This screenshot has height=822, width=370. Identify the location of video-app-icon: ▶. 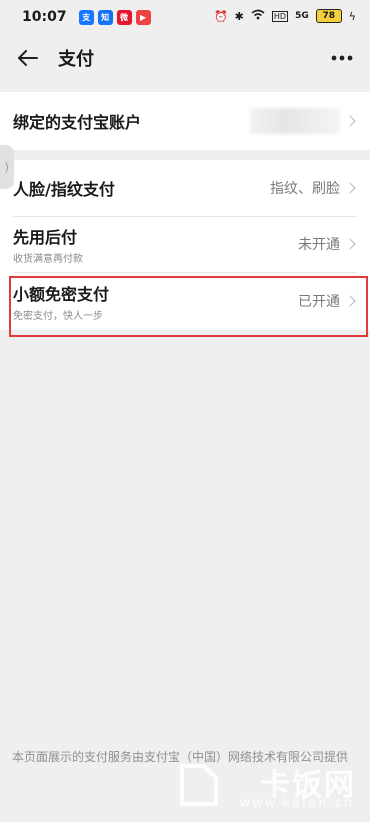
(143, 17).